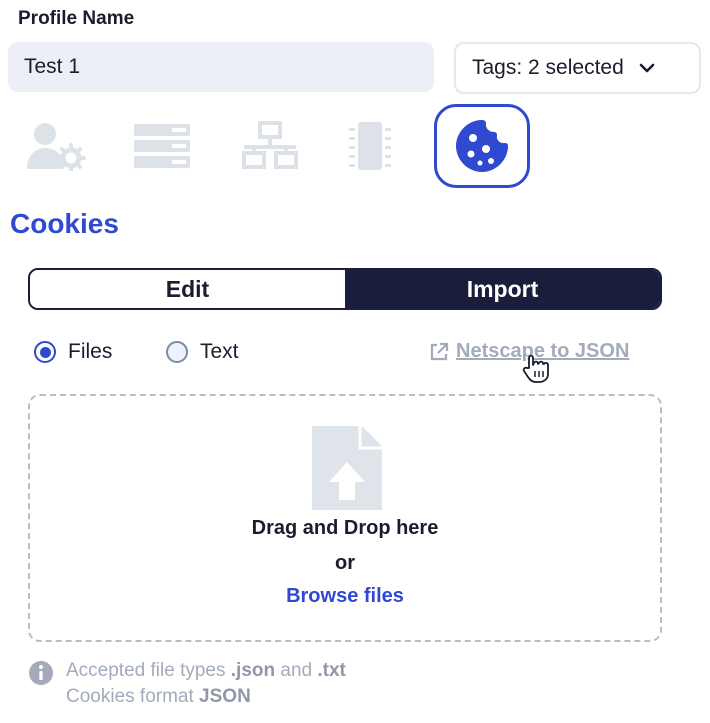  What do you see at coordinates (331, 670) in the screenshot?
I see `txt-ext: .txt` at bounding box center [331, 670].